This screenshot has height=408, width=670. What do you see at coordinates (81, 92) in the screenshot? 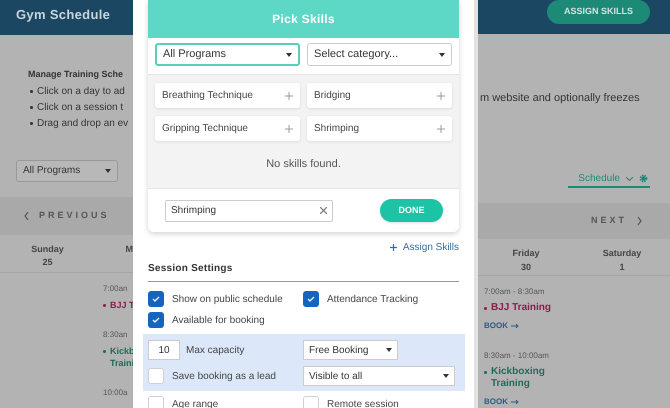
I see `instruction-text: Click on a day to ad` at bounding box center [81, 92].